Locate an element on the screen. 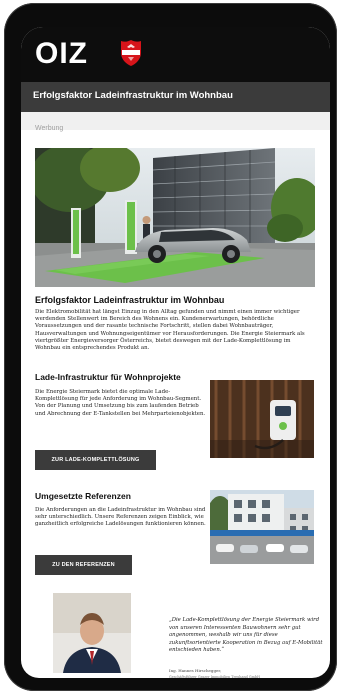  referenzen-button: ZU DEN REFERENZEN is located at coordinates (83, 565).